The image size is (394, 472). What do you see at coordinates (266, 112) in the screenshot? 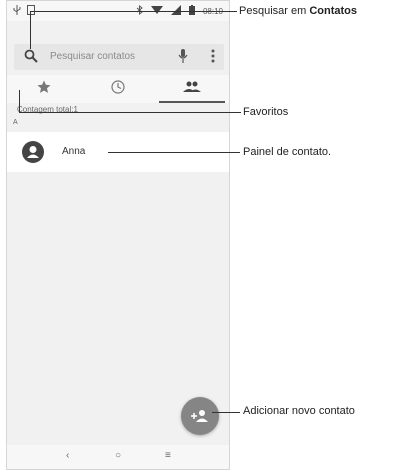
I see `callout-favorites: Favoritos` at bounding box center [266, 112].